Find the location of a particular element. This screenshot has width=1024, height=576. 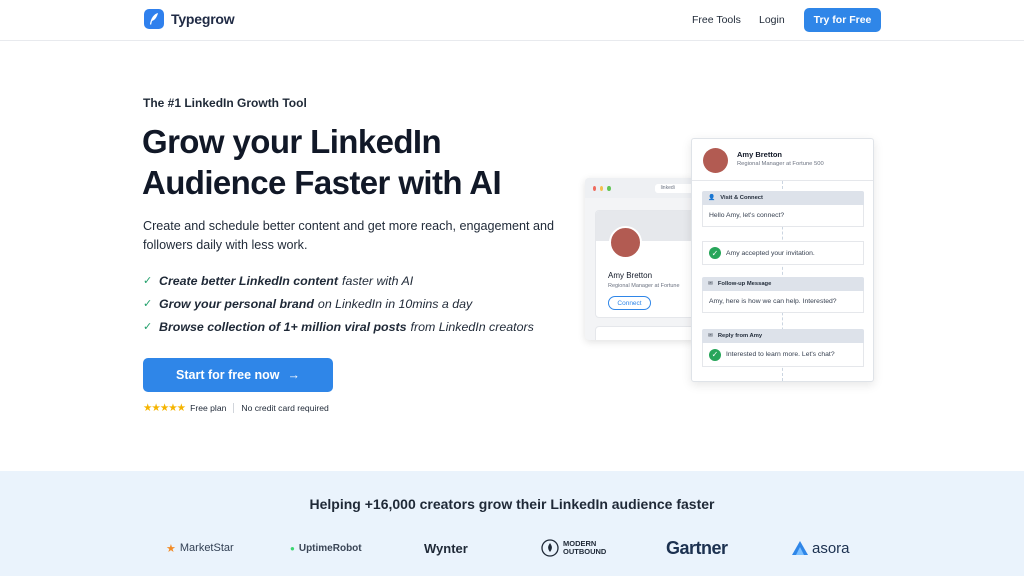

step-body-text: Amy accepted your invitation. is located at coordinates (770, 253).